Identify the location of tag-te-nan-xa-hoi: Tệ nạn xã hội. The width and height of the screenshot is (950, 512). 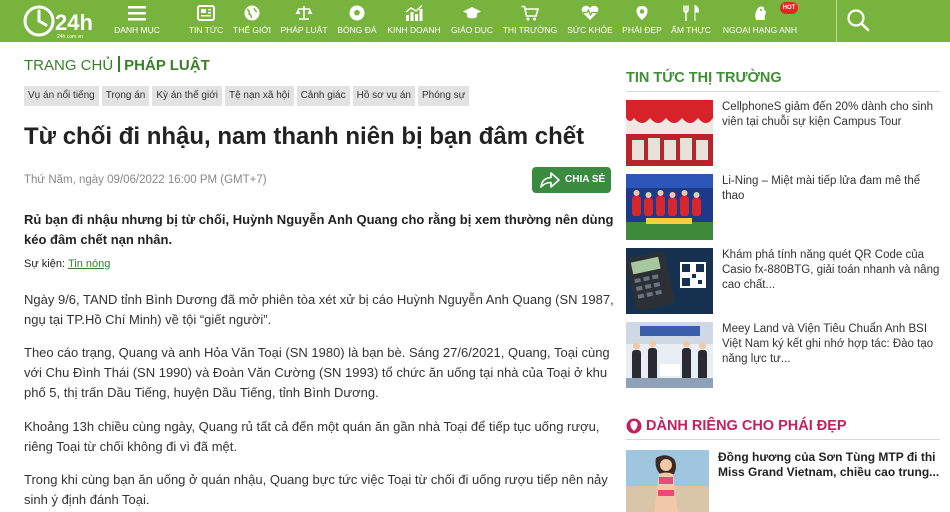
(259, 96).